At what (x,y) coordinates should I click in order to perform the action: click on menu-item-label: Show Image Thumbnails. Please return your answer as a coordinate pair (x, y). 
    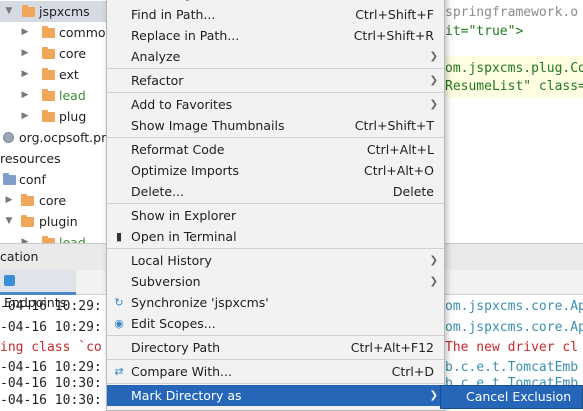
    Looking at the image, I should click on (208, 125).